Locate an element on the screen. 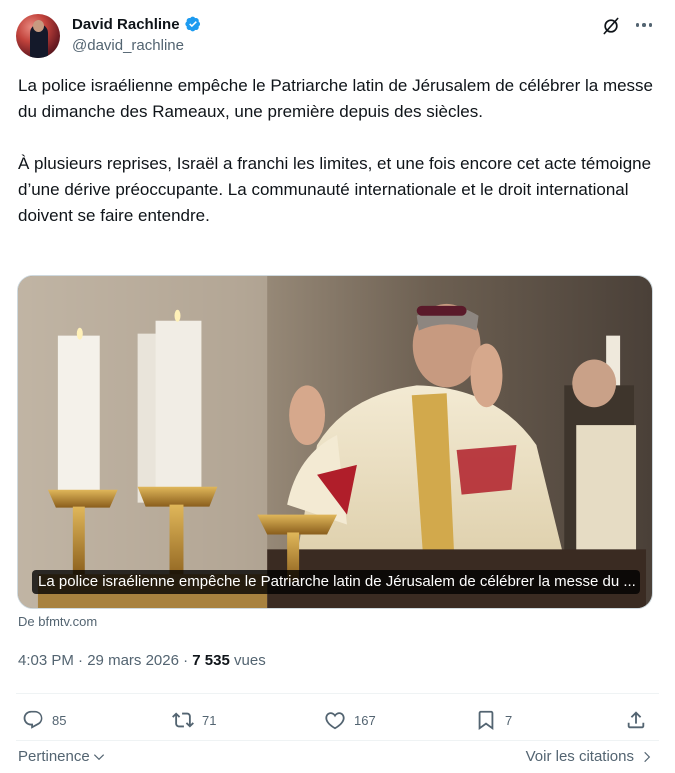 The image size is (675, 773). grok-icon is located at coordinates (611, 26).